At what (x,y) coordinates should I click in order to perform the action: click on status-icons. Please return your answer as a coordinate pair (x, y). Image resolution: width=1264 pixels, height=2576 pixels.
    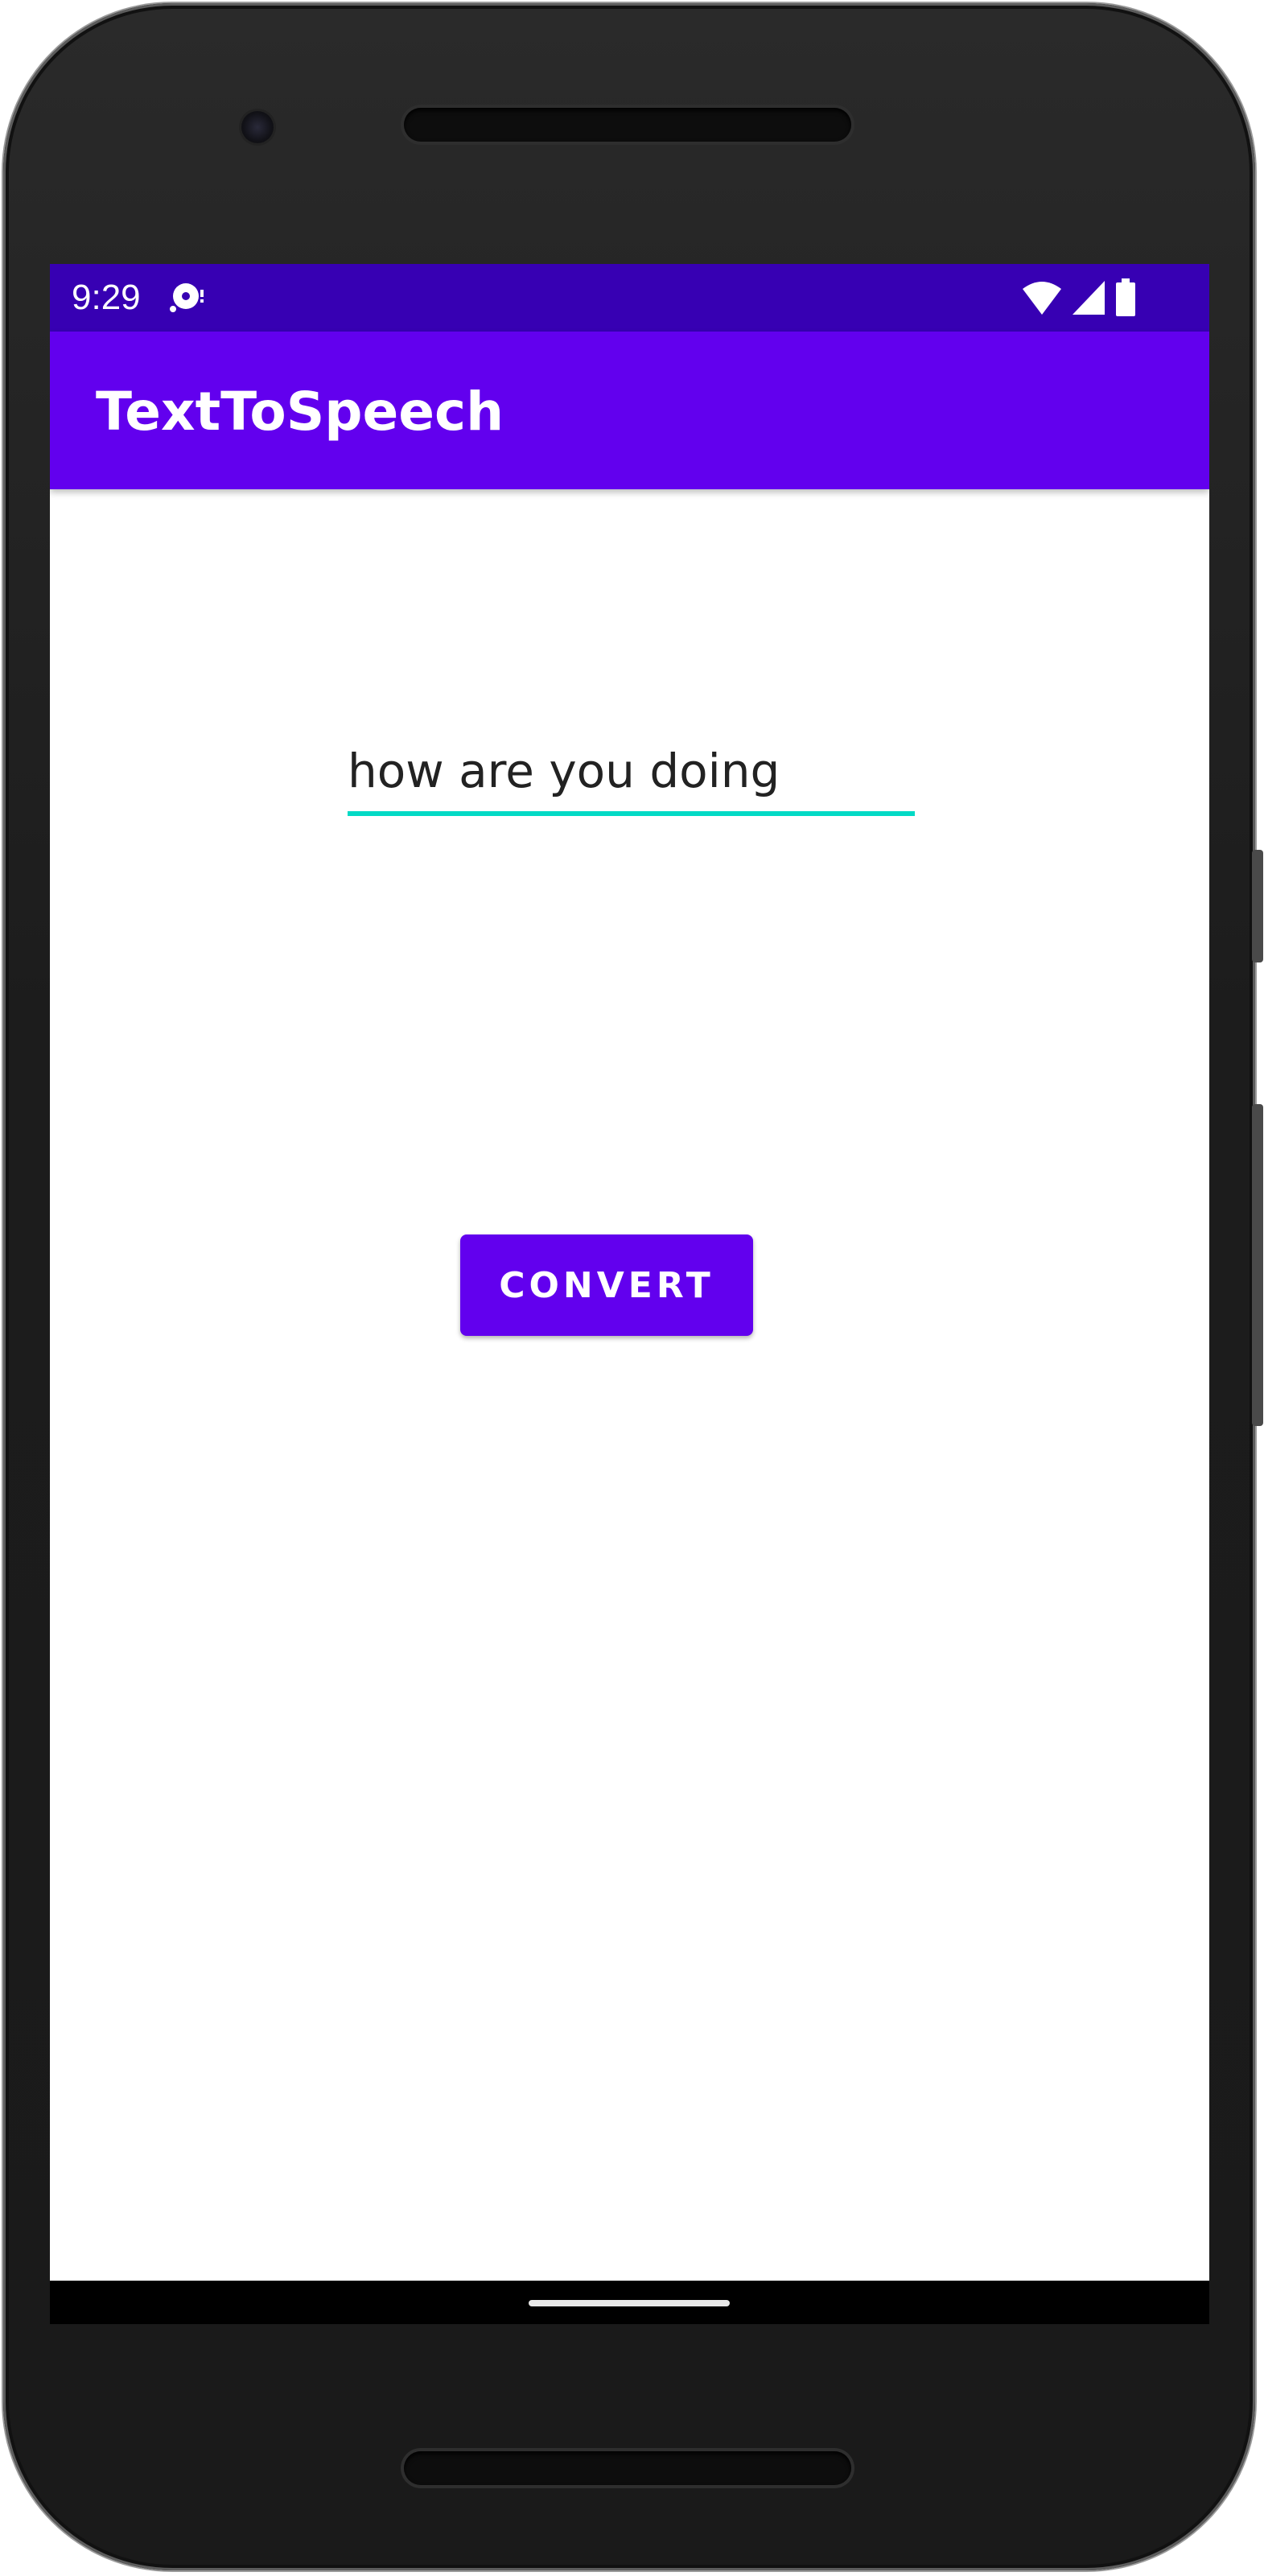
    Looking at the image, I should click on (1079, 299).